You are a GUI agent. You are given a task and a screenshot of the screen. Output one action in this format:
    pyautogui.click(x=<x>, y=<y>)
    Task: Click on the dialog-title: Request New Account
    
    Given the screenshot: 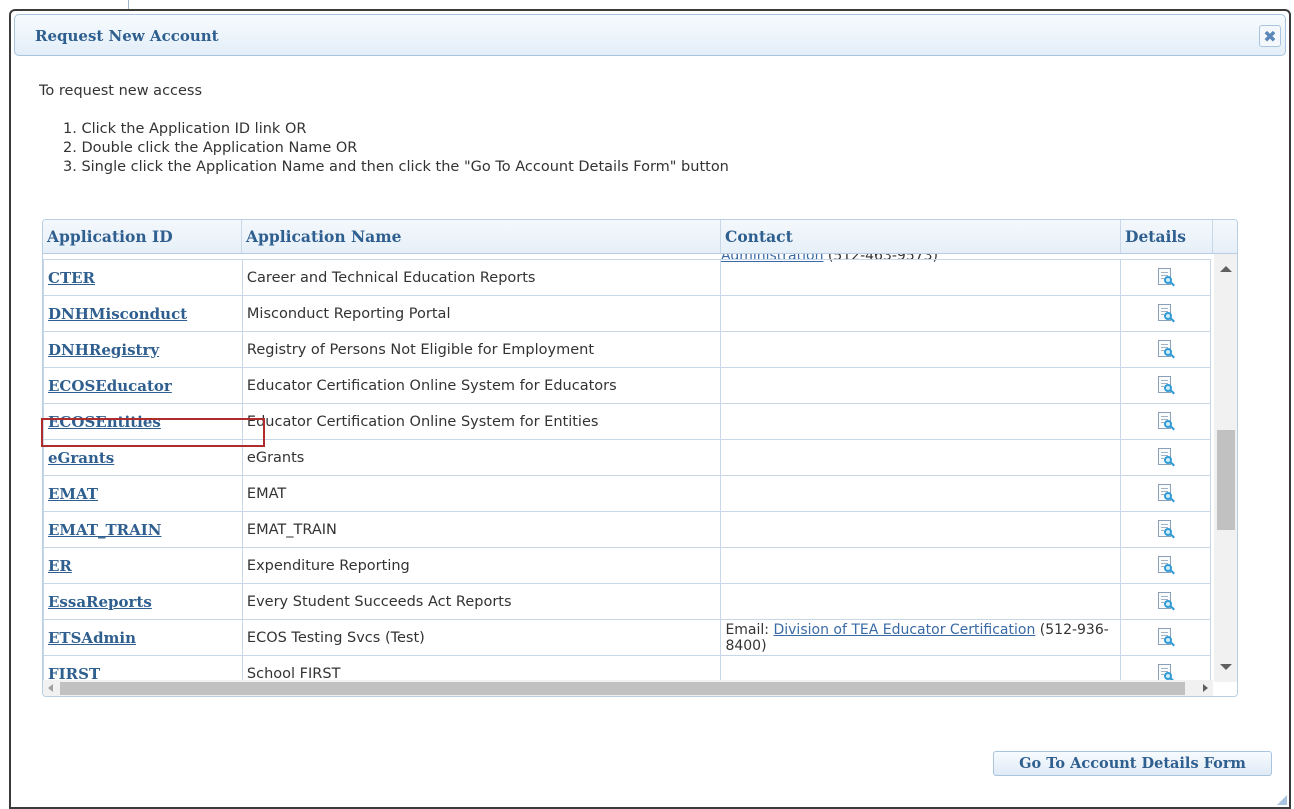 What is the action you would take?
    pyautogui.click(x=127, y=36)
    